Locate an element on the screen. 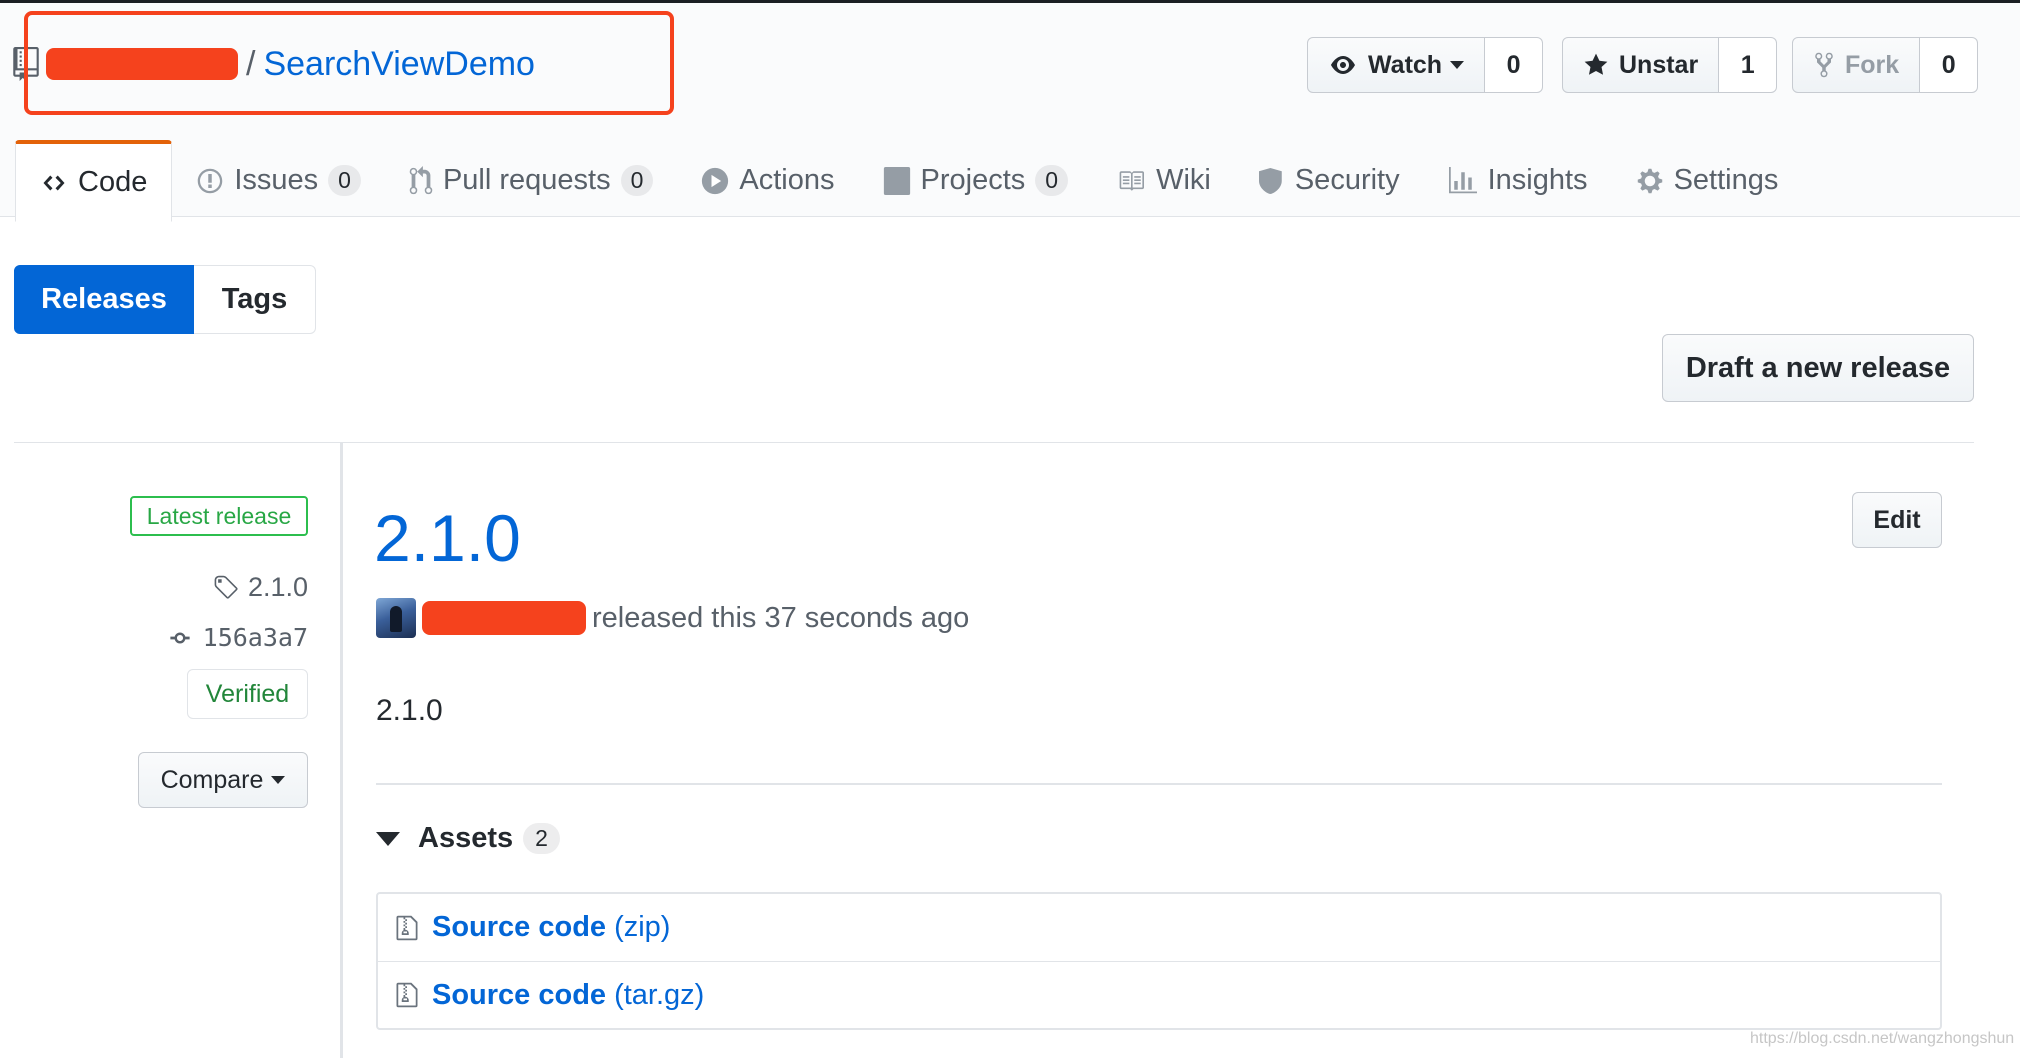  timeline-divider is located at coordinates (341, 750).